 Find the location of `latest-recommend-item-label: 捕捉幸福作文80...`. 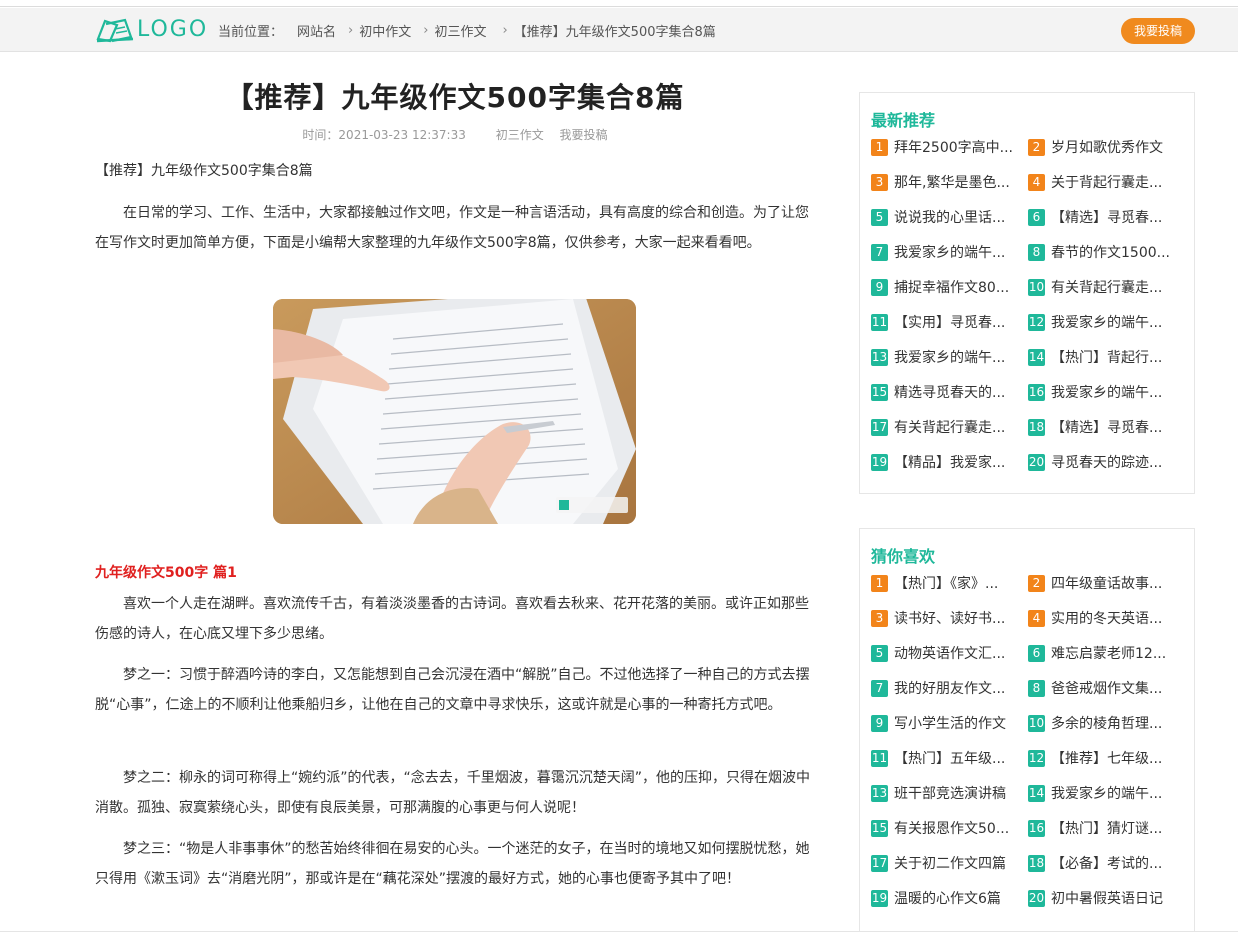

latest-recommend-item-label: 捕捉幸福作文80... is located at coordinates (952, 288).